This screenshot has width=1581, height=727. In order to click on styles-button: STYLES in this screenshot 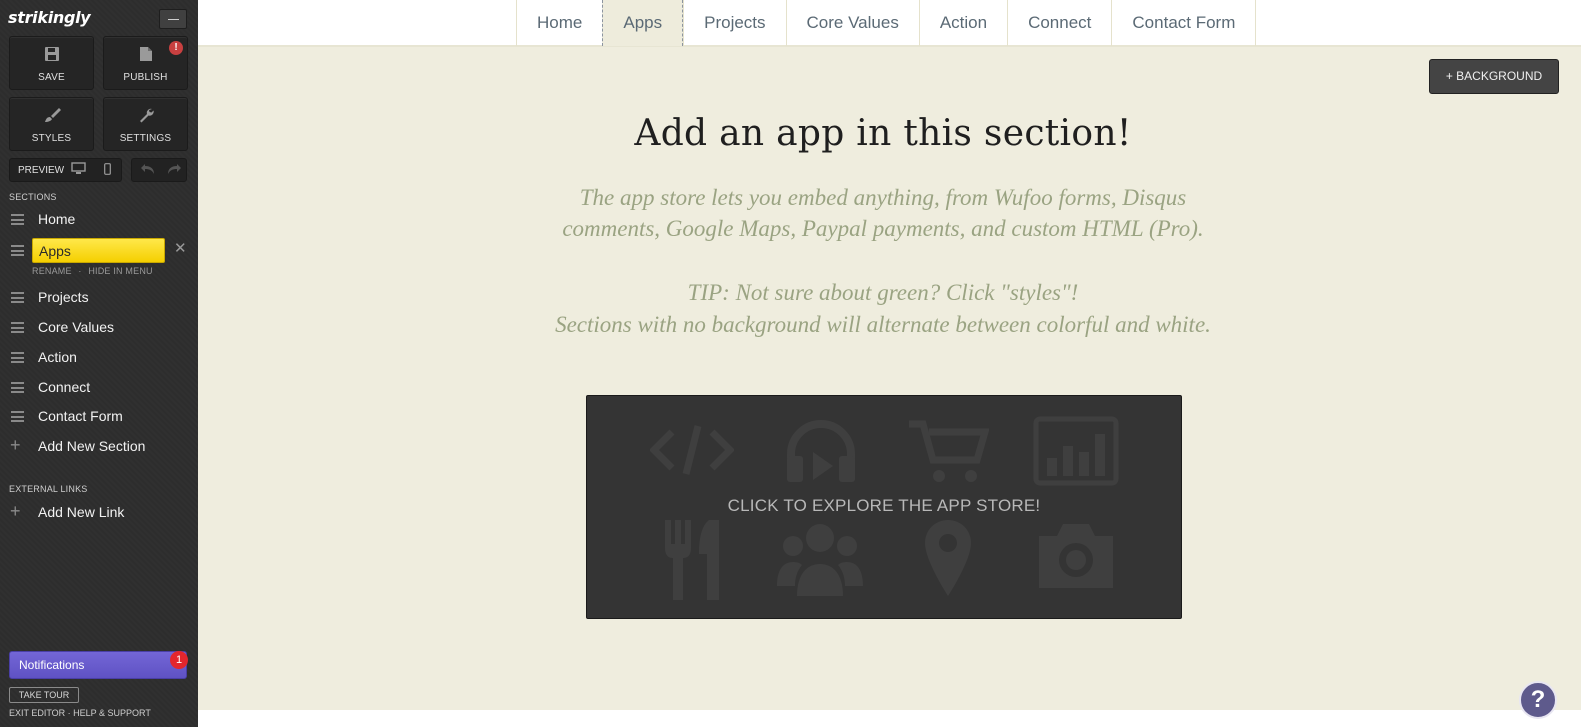, I will do `click(51, 124)`.